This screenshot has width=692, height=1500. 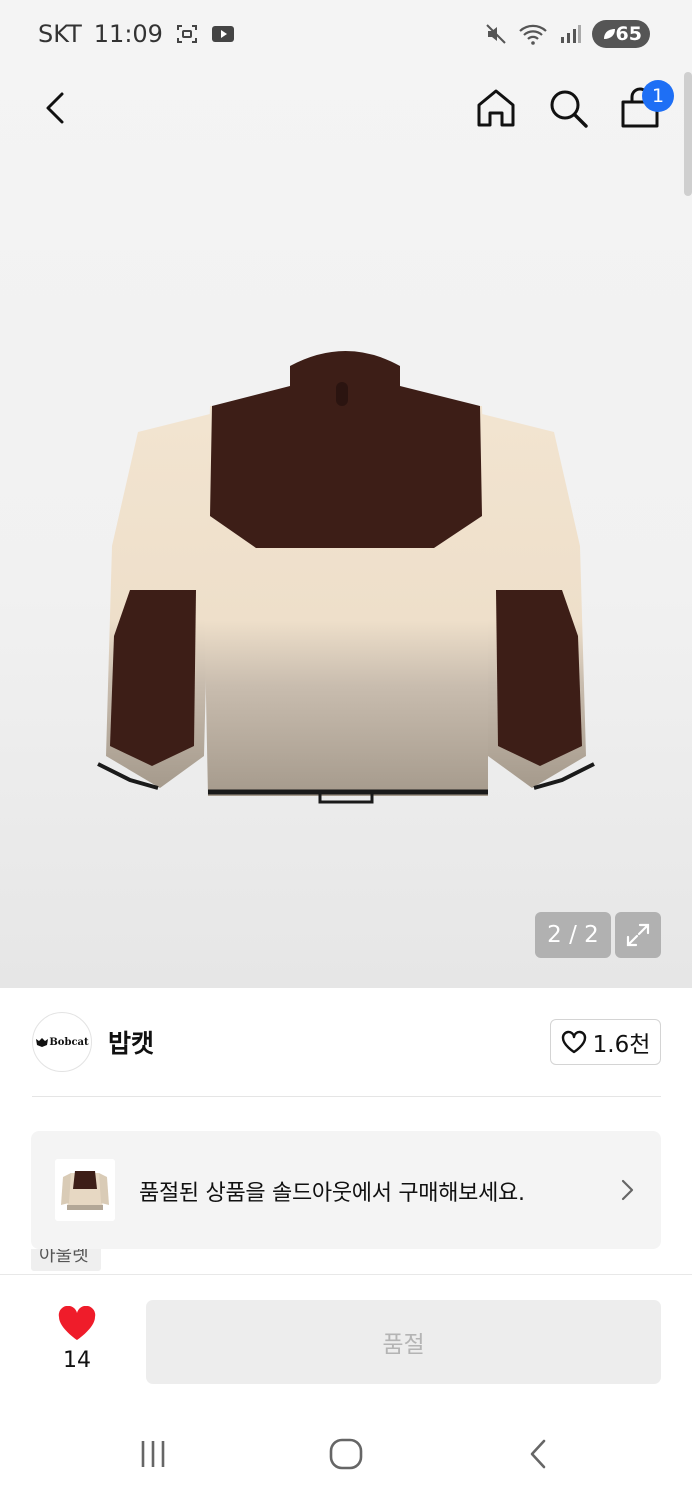 I want to click on search-button, so click(x=568, y=108).